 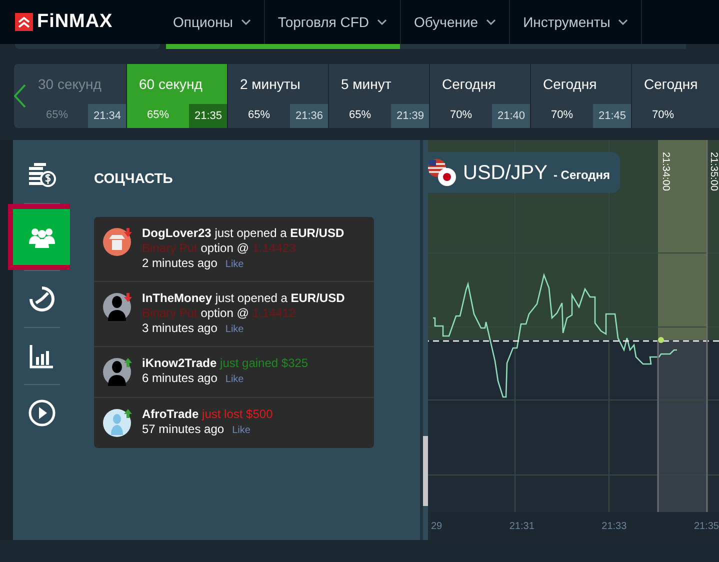 What do you see at coordinates (505, 173) in the screenshot?
I see `asset-pair: USD/JPY` at bounding box center [505, 173].